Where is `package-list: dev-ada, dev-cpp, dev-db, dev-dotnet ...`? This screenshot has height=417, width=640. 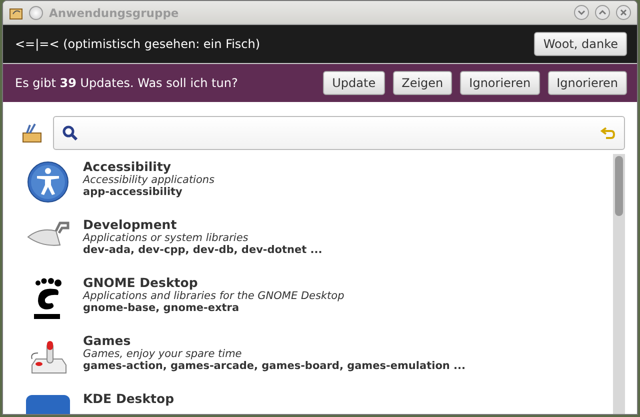
package-list: dev-ada, dev-cpp, dev-db, dev-dotnet ... is located at coordinates (202, 250).